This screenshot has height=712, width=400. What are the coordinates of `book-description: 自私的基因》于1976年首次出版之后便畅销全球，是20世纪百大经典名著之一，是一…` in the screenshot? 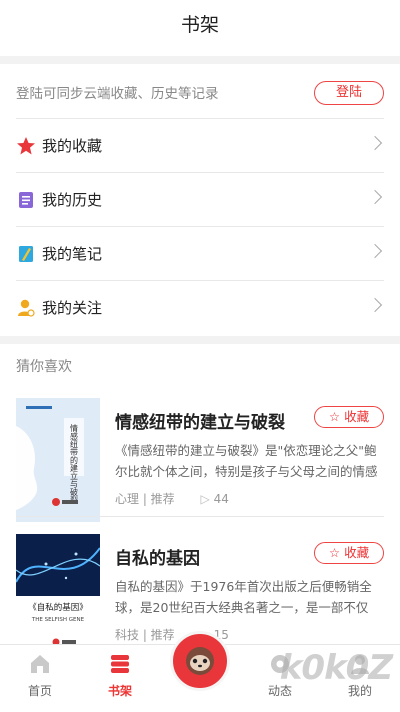 It's located at (243, 597).